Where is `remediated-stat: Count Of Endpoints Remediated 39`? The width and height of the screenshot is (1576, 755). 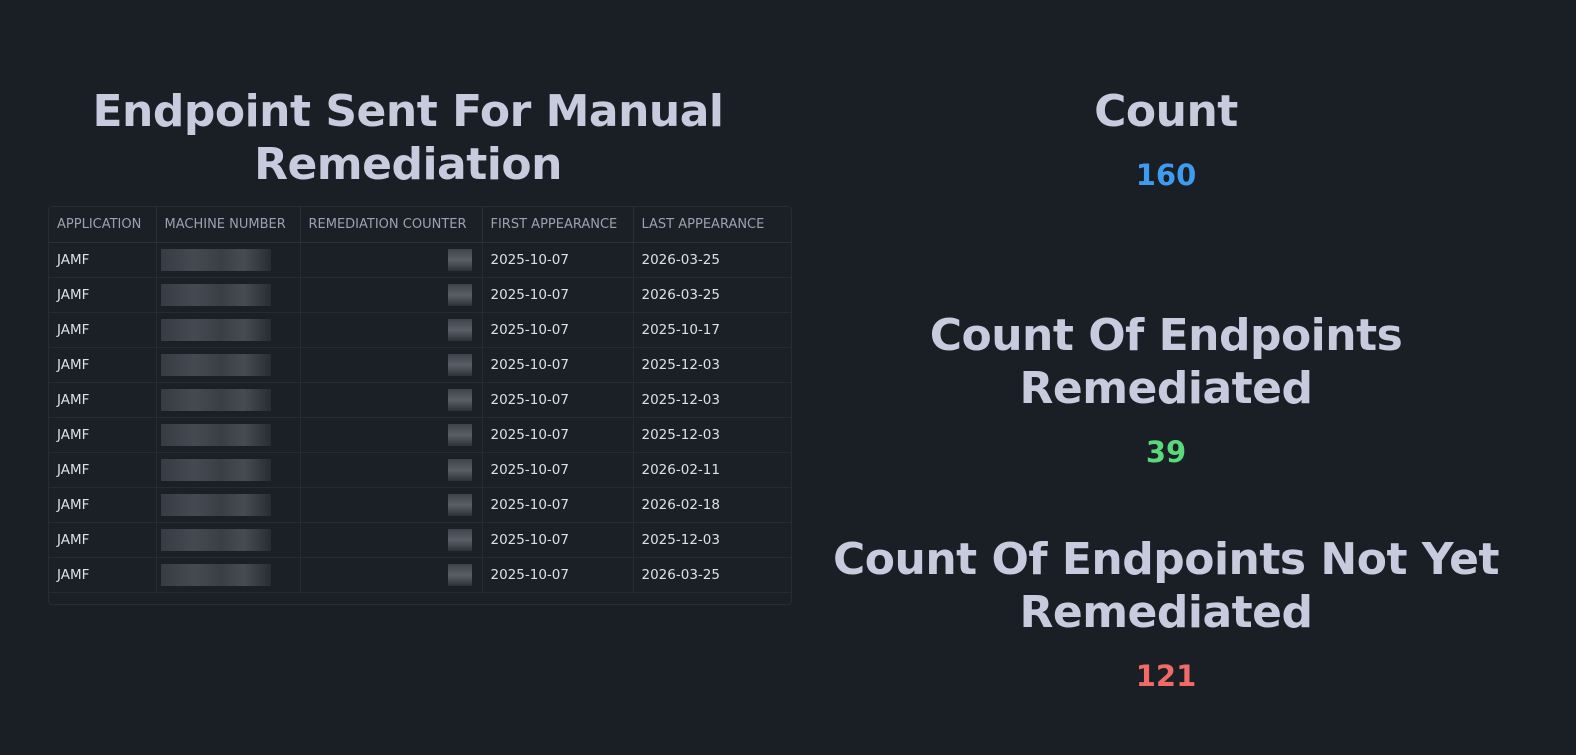
remediated-stat: Count Of Endpoints Remediated 39 is located at coordinates (1166, 389).